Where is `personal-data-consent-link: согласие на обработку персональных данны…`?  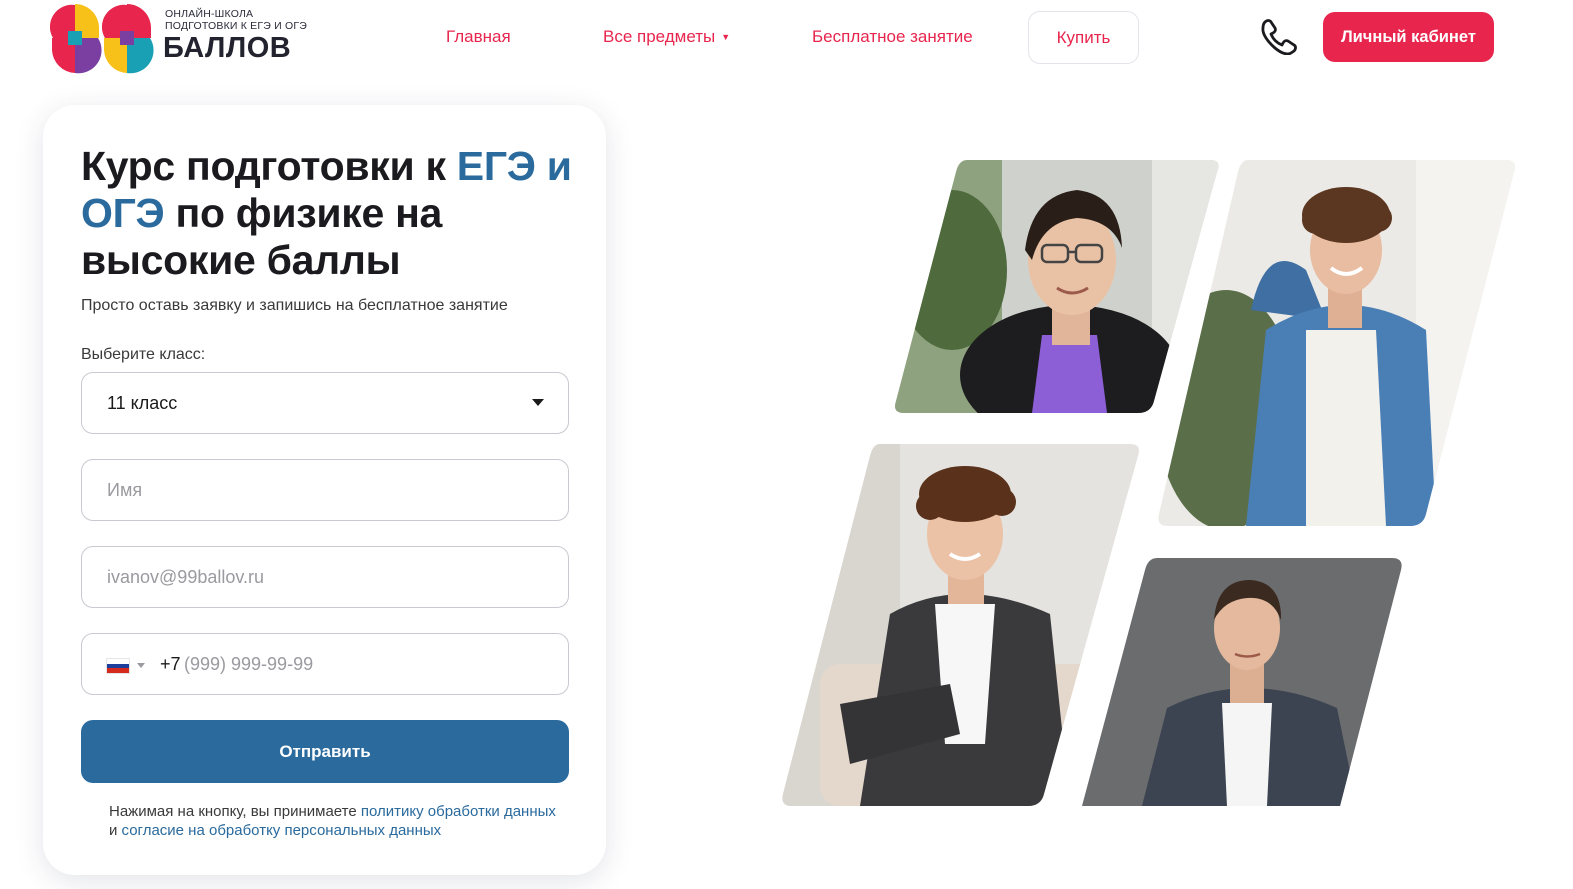 personal-data-consent-link: согласие на обработку персональных данны… is located at coordinates (282, 830).